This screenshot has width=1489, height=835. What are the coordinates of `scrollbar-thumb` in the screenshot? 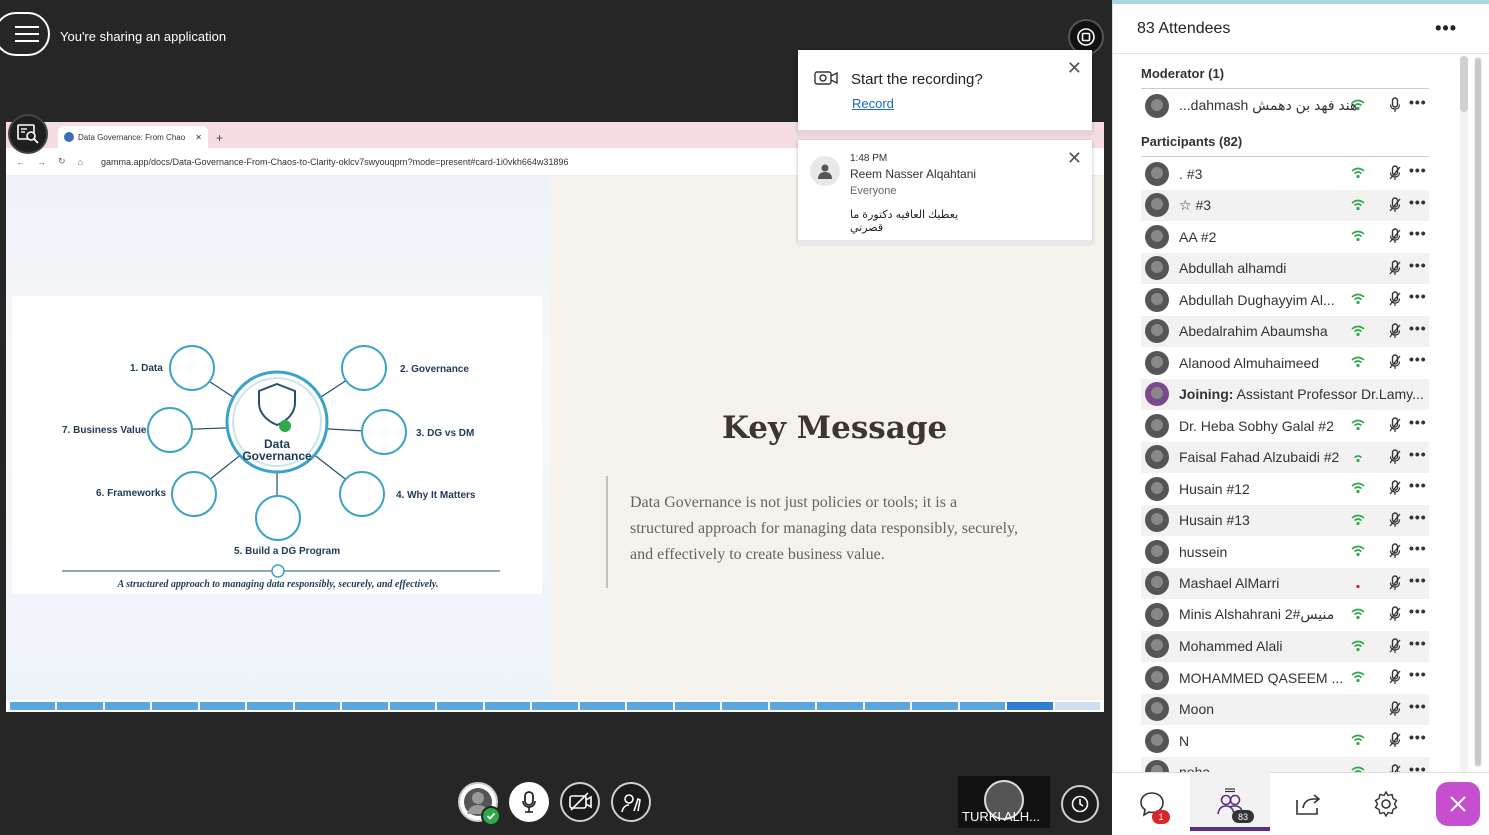 It's located at (1464, 84).